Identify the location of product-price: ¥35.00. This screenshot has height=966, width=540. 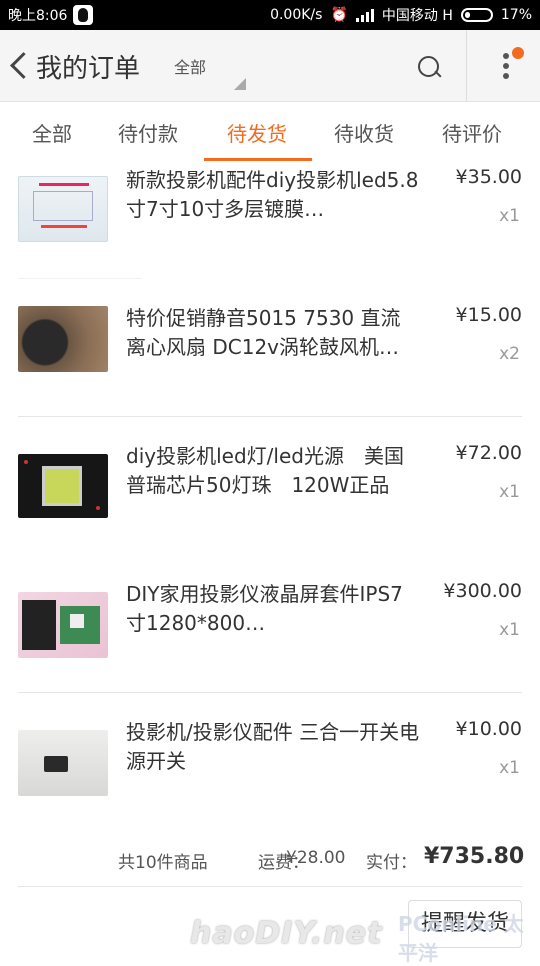
(488, 177).